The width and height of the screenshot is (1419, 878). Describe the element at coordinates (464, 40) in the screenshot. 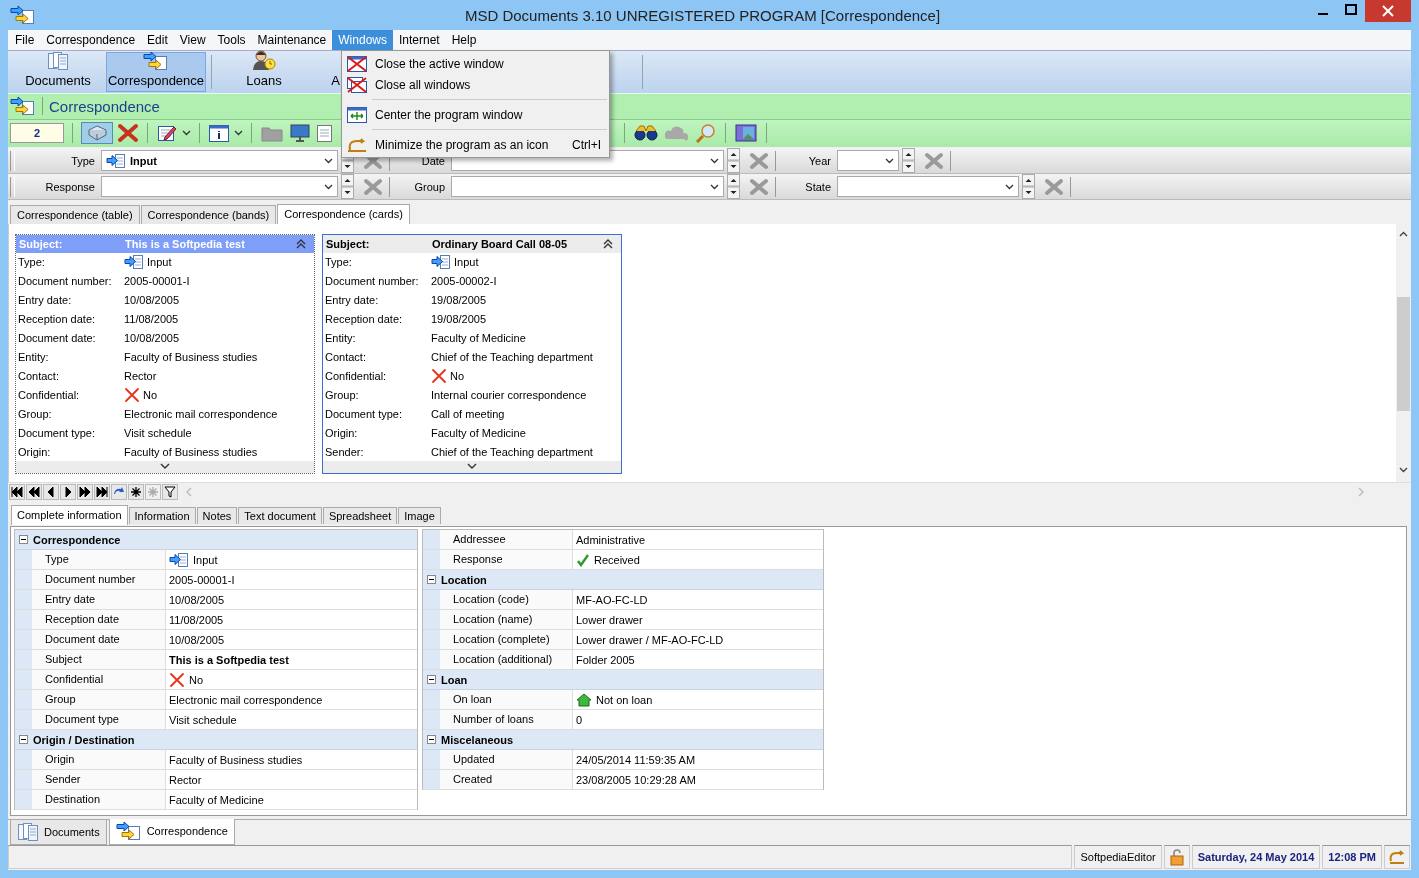

I see `menu-item: Help` at that location.